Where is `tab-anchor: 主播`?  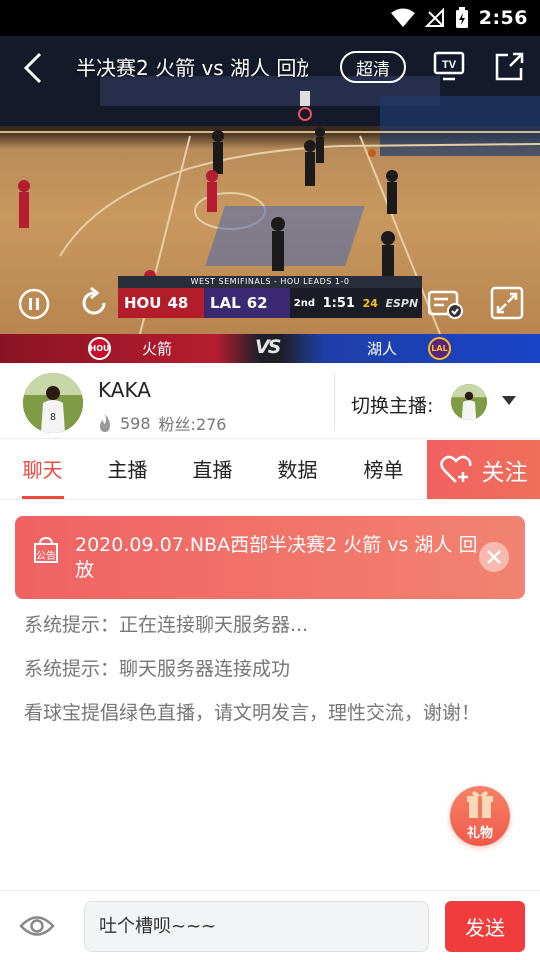
tab-anchor: 主播 is located at coordinates (127, 470).